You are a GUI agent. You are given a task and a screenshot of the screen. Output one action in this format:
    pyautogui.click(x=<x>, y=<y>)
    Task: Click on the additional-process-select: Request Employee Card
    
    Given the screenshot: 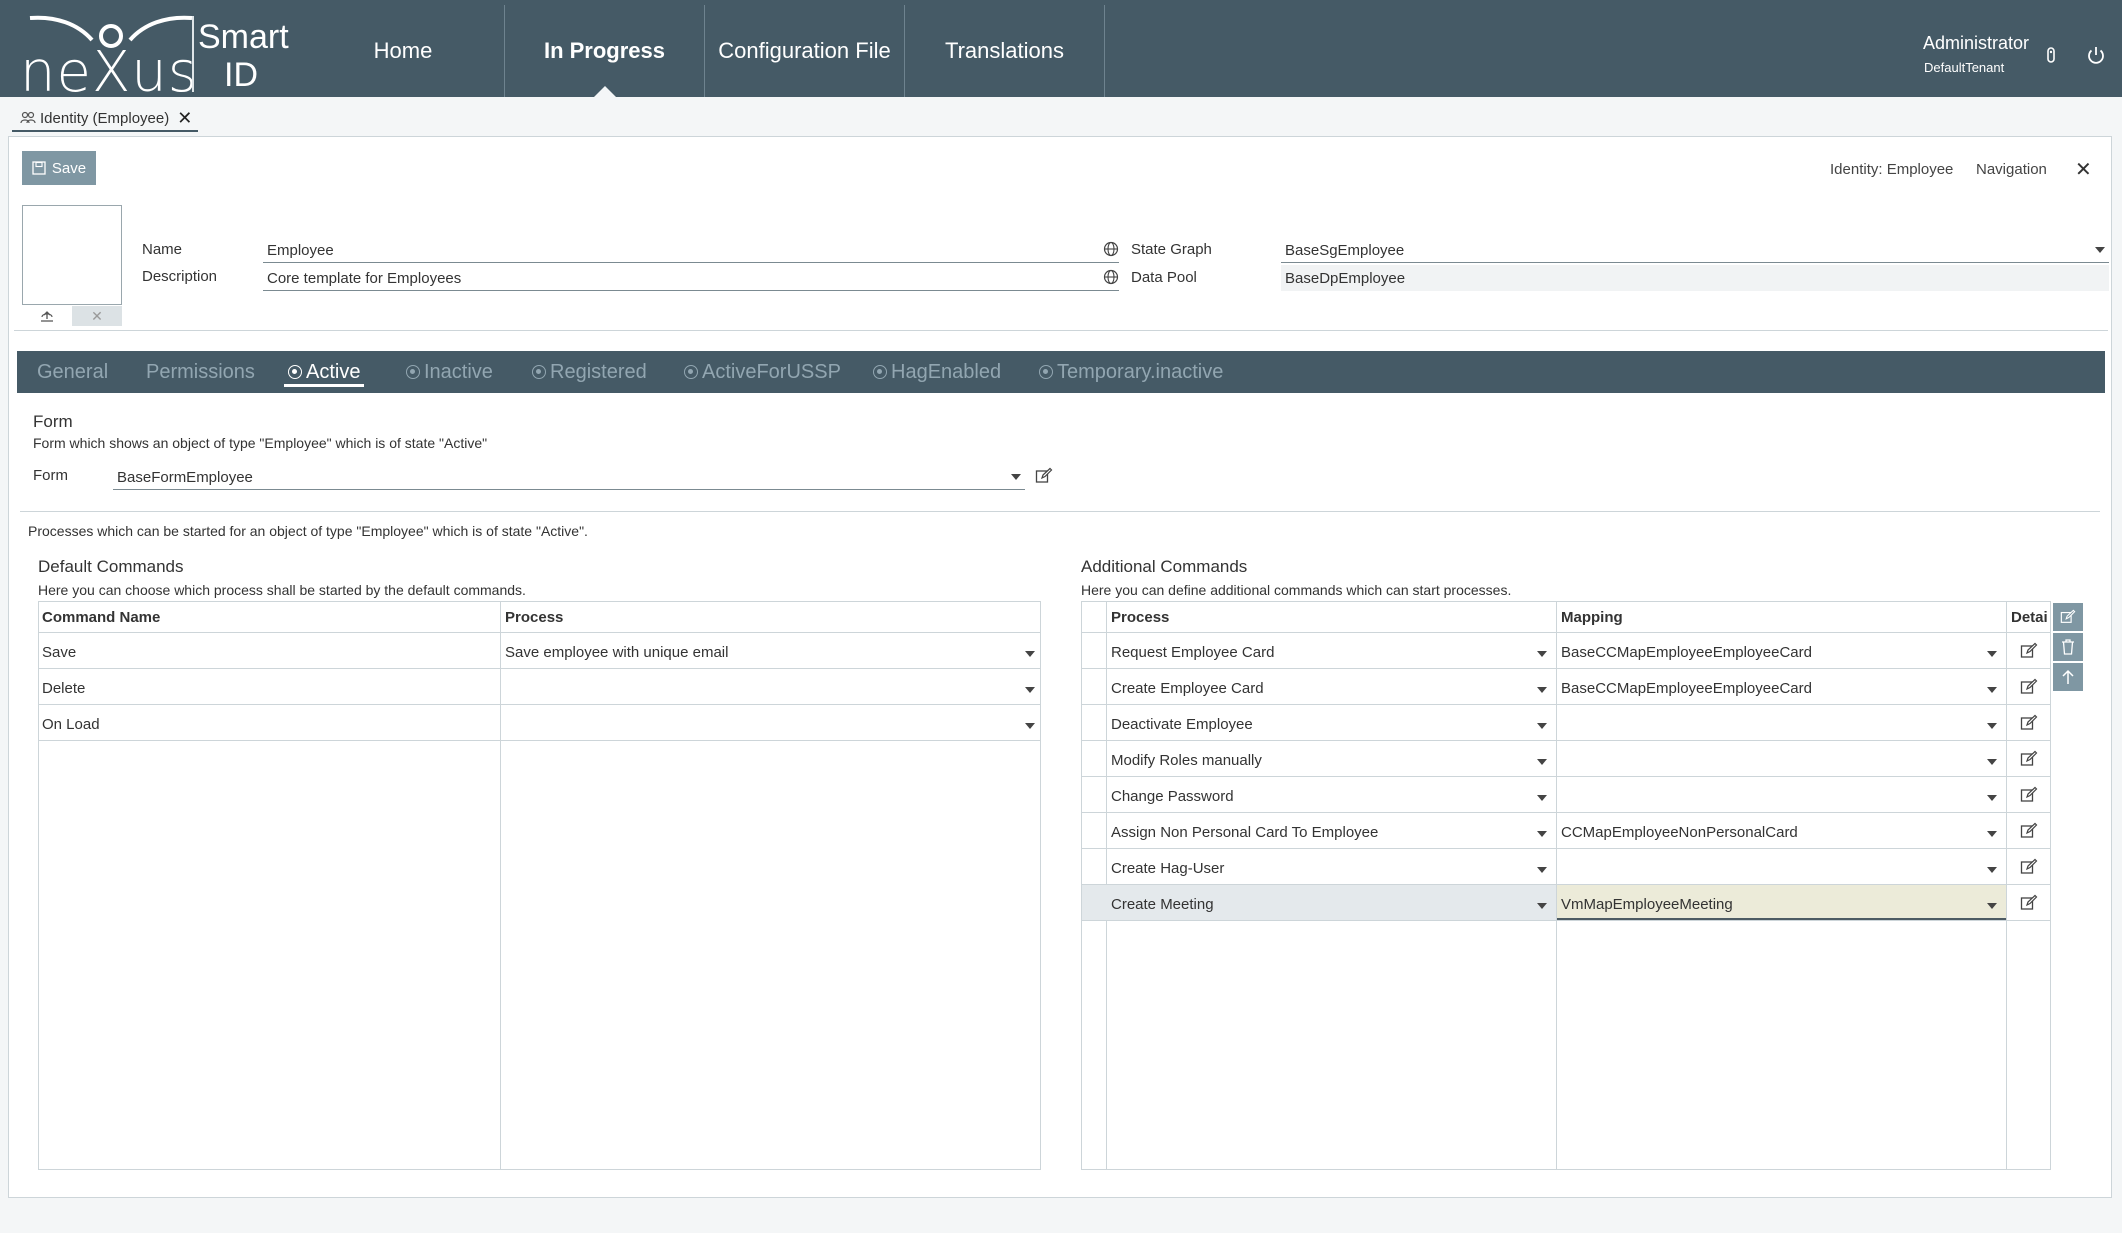 What is the action you would take?
    pyautogui.click(x=1331, y=656)
    